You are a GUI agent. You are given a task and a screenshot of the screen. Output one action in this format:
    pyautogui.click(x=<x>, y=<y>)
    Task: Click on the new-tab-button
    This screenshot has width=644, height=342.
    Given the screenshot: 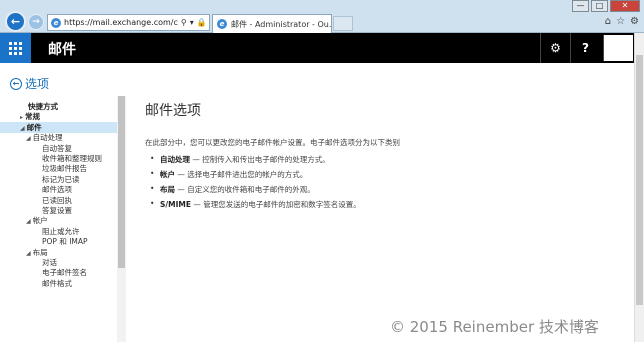 What is the action you would take?
    pyautogui.click(x=343, y=23)
    